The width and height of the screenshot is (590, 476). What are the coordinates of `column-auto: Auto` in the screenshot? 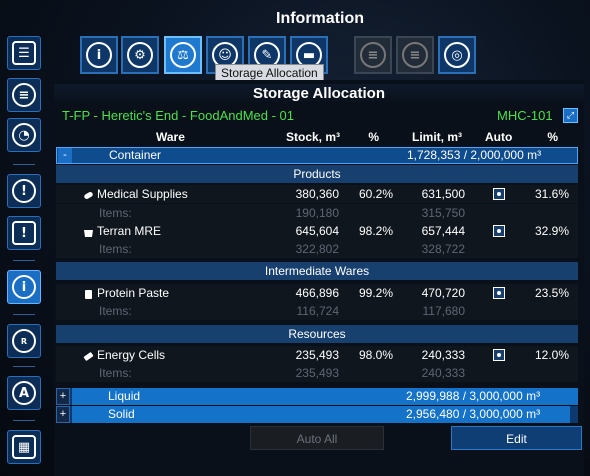 It's located at (498, 137).